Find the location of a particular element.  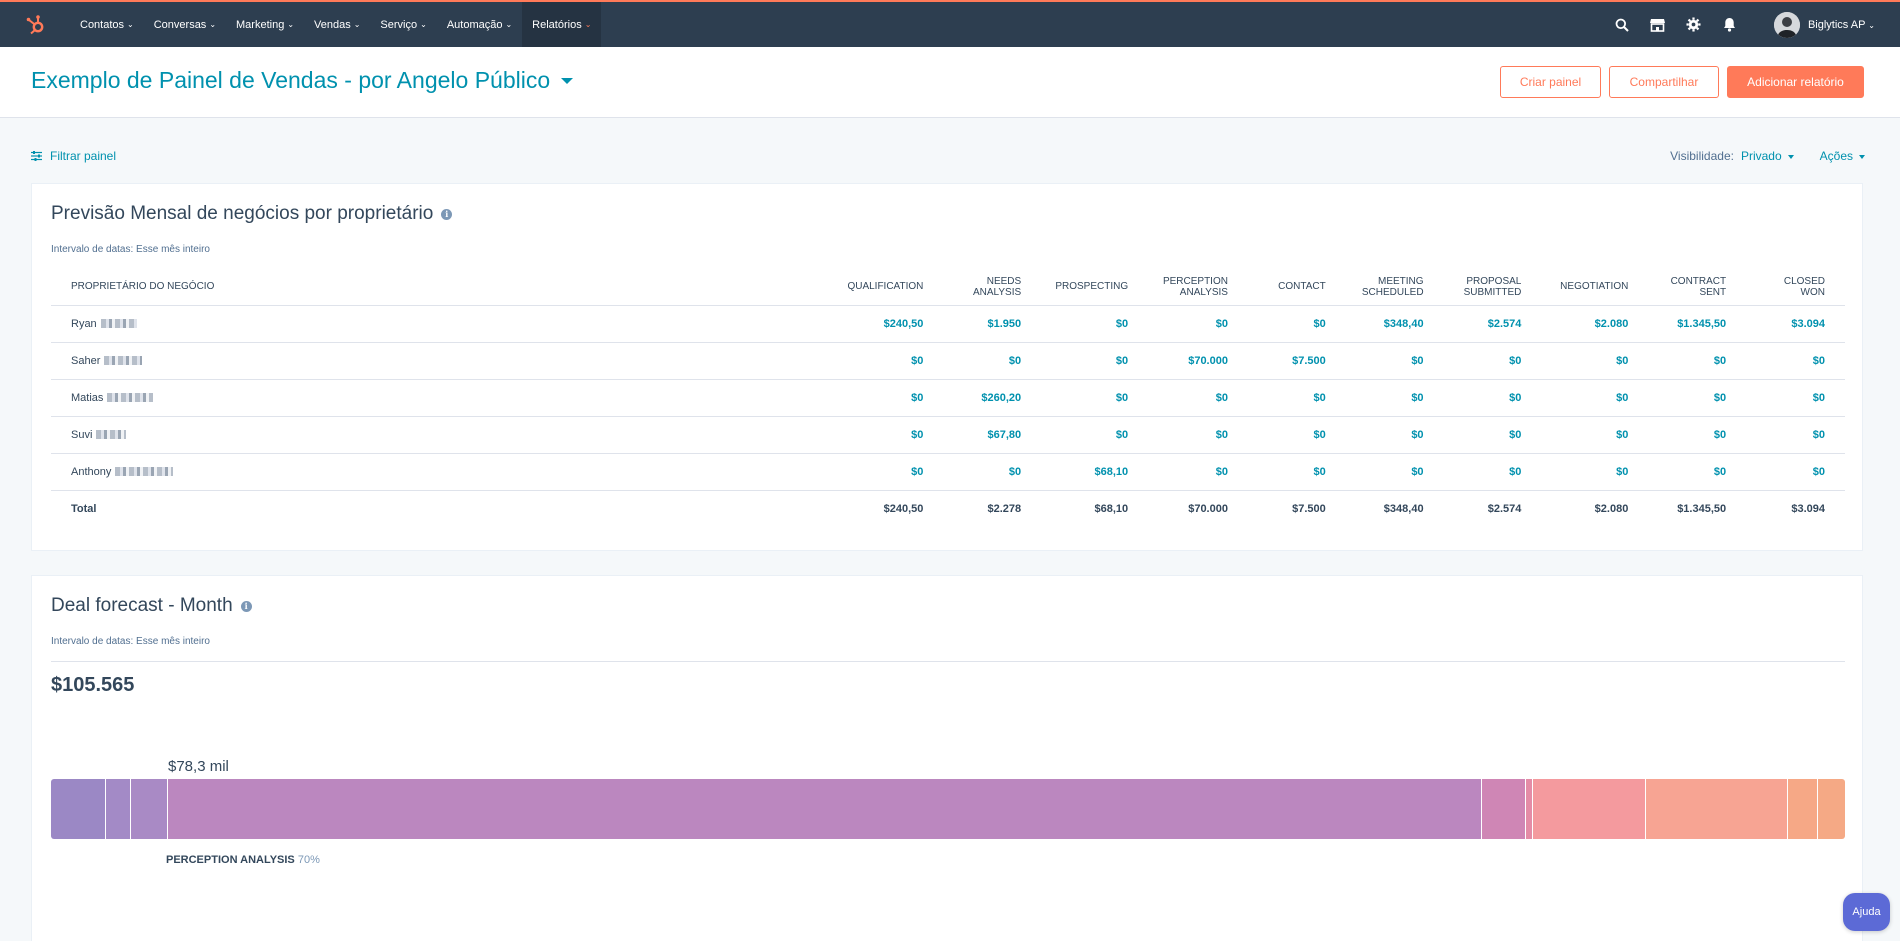

table-row: Anthony $0 $0 $68,10 $0 $0 $0 $0 $0 $0 $0 is located at coordinates (948, 472).